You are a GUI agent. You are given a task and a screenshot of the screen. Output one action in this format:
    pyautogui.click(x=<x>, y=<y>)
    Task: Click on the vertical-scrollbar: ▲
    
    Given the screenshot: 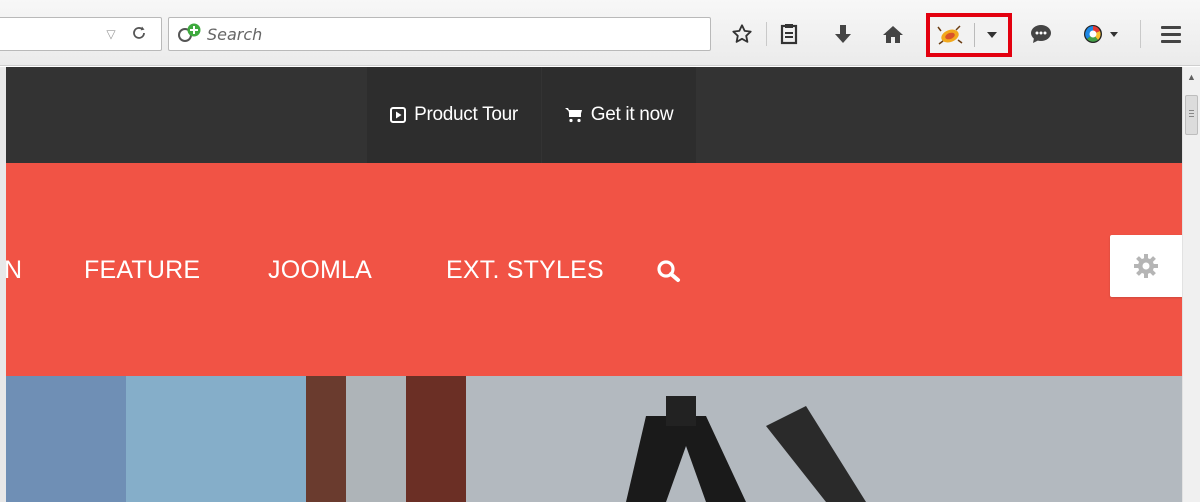 What is the action you would take?
    pyautogui.click(x=1191, y=284)
    